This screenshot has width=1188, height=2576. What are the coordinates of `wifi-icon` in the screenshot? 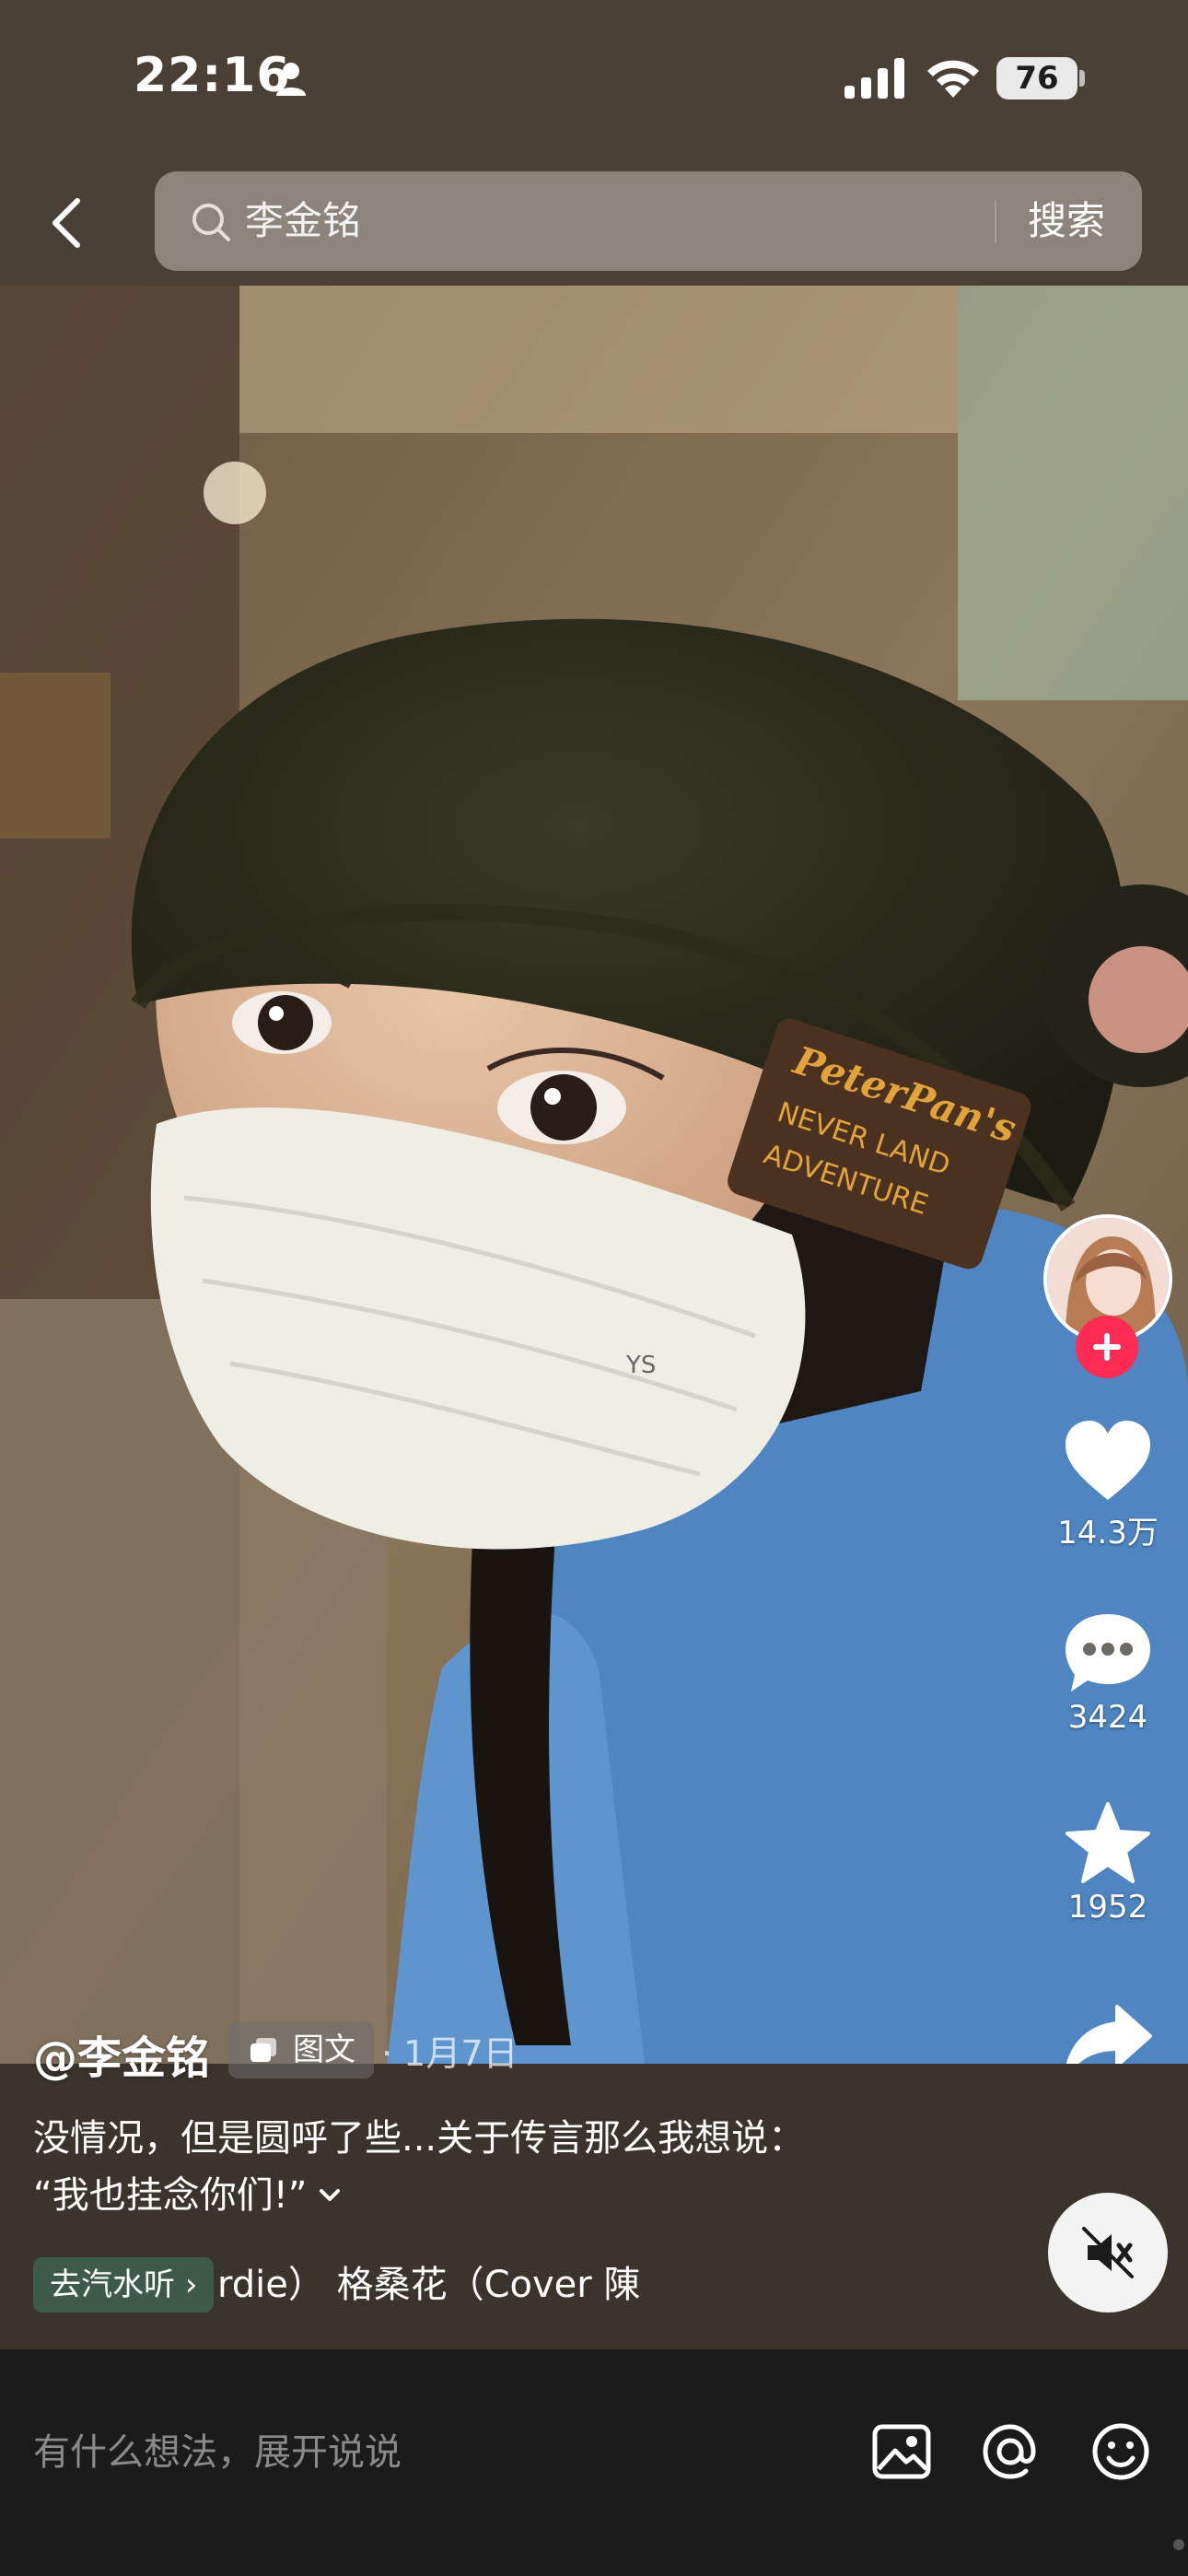 It's located at (953, 79).